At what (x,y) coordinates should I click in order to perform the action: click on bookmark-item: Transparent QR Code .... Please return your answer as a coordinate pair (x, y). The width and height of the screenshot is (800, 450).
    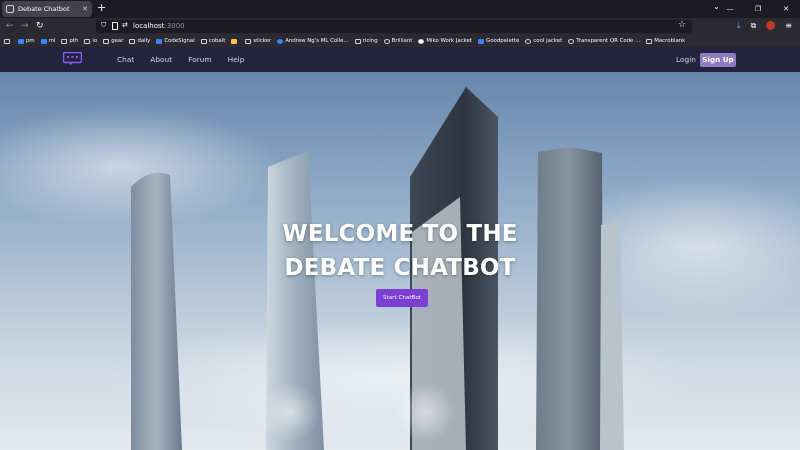
    Looking at the image, I should click on (604, 41).